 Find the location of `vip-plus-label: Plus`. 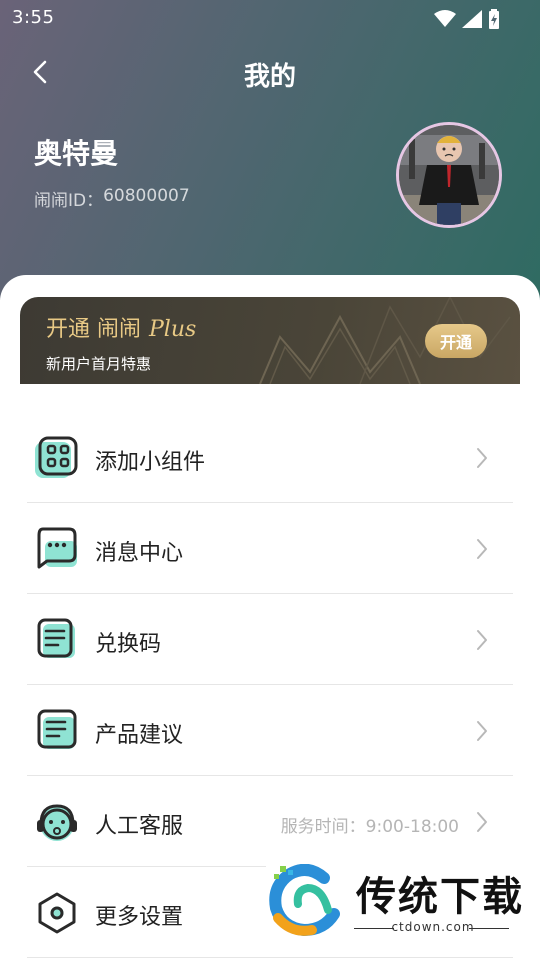

vip-plus-label: Plus is located at coordinates (173, 329).